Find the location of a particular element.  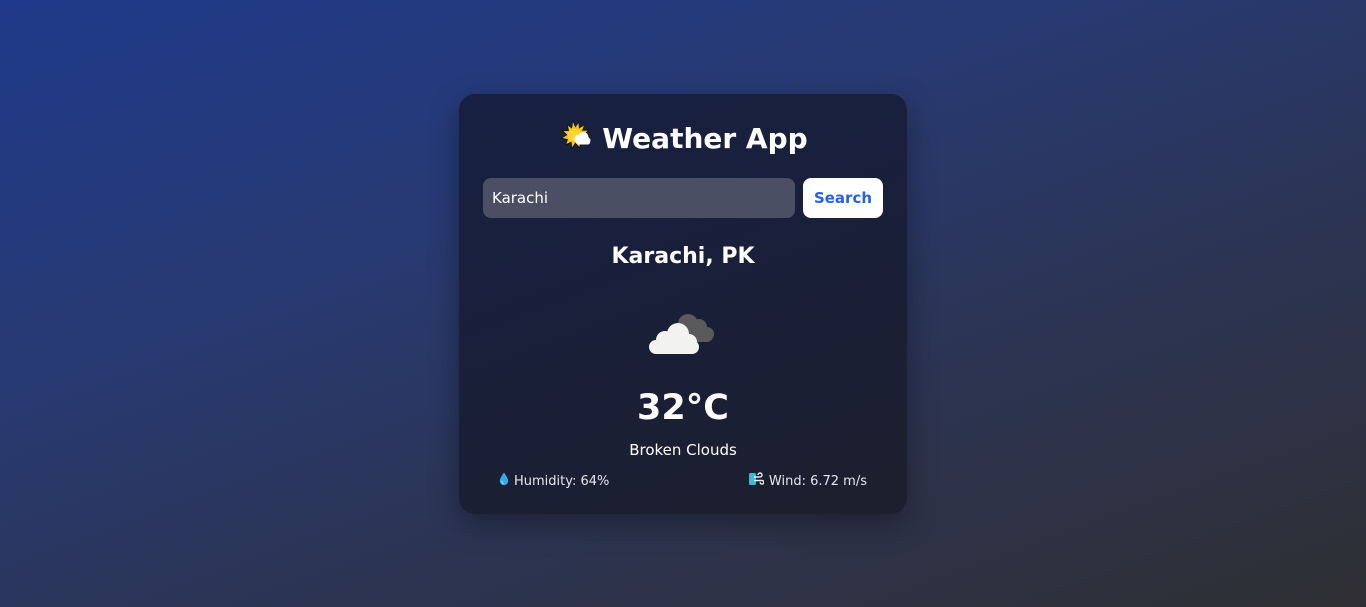

location-name: Karachi, PK is located at coordinates (683, 256).